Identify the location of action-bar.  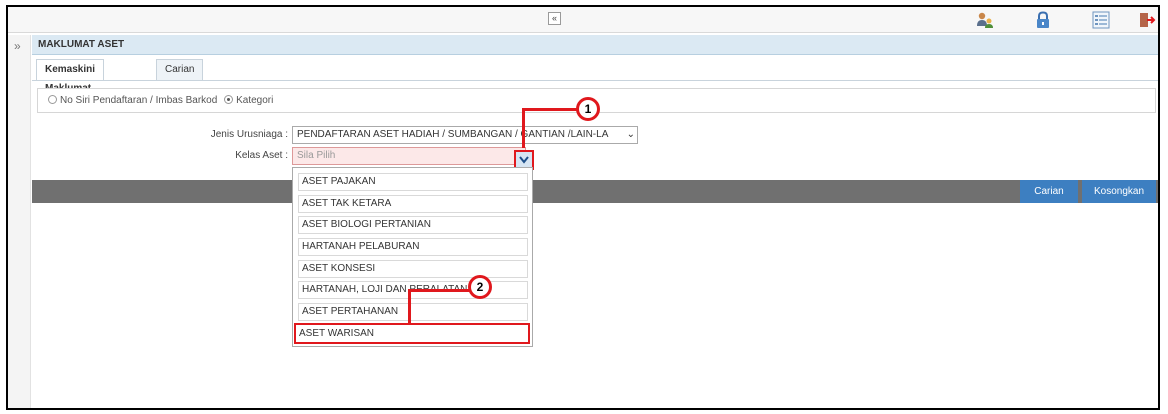
(595, 191).